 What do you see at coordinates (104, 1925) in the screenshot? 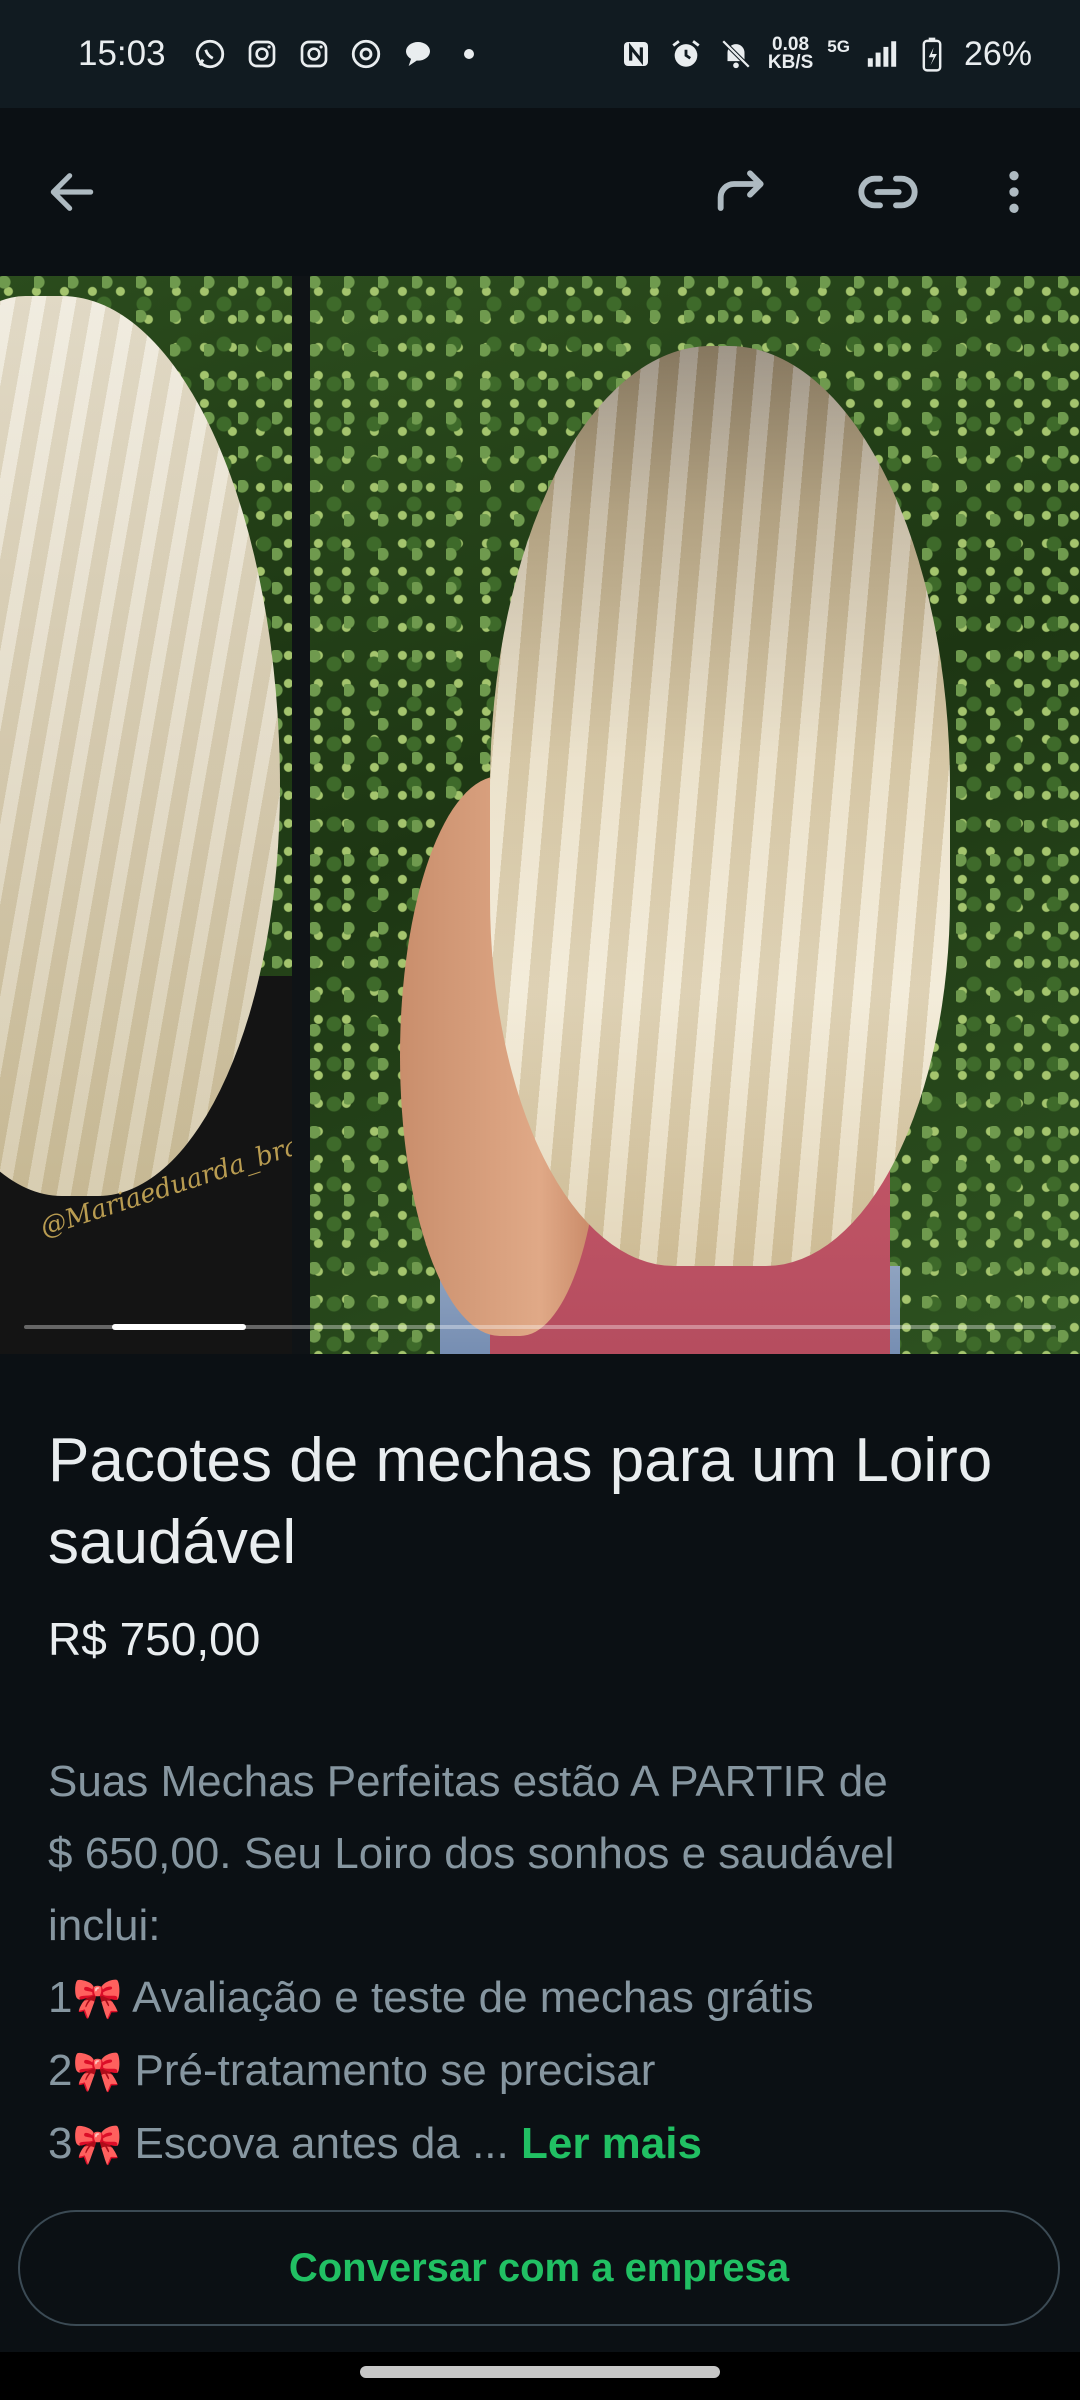
I see `description-line: inclui:` at bounding box center [104, 1925].